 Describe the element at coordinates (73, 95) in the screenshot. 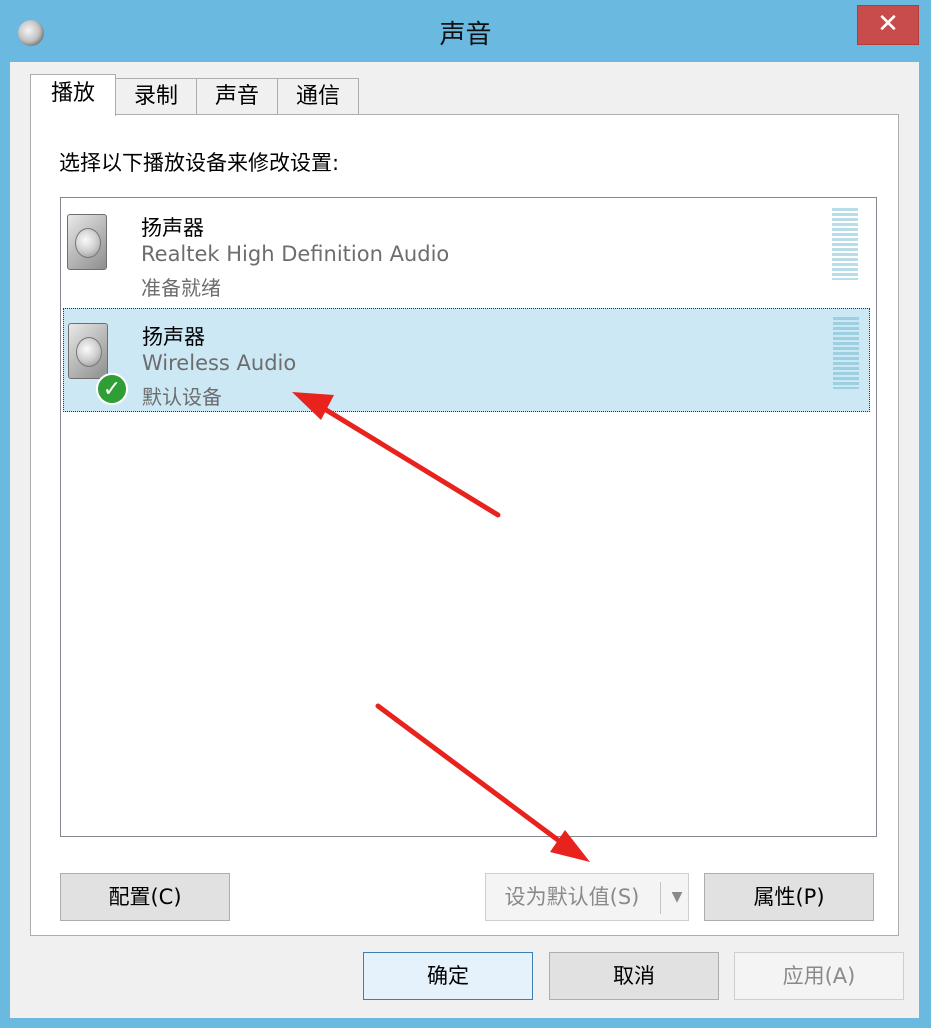

I see `tab-playback: 播放` at that location.